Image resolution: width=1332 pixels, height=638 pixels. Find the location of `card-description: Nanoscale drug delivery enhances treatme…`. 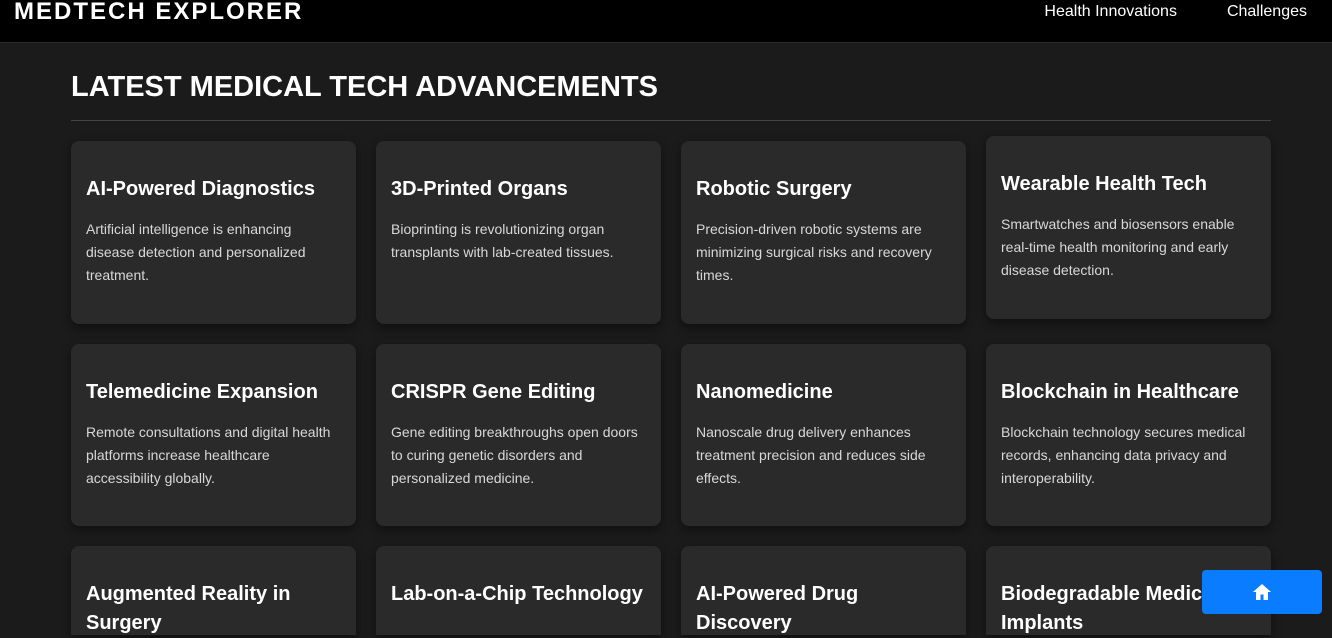

card-description: Nanoscale drug delivery enhances treatme… is located at coordinates (811, 455).